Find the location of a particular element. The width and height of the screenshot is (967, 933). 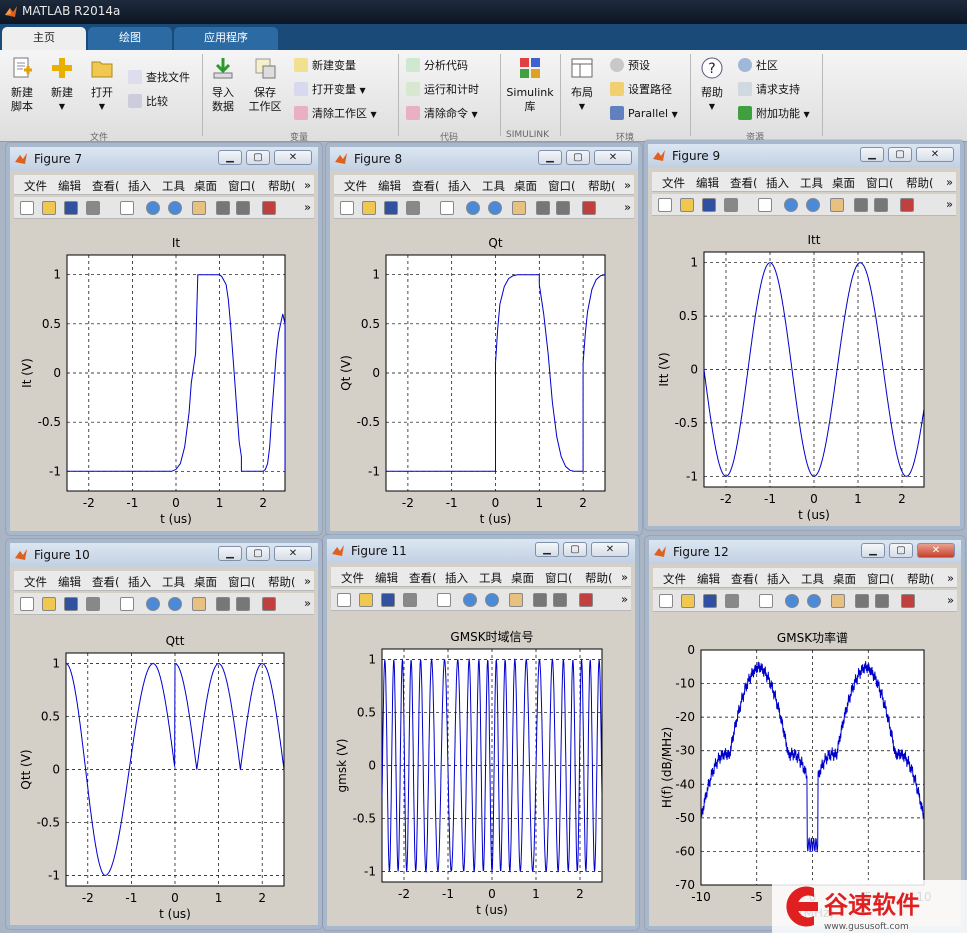

open-button: 打开 ▼ is located at coordinates (102, 85).